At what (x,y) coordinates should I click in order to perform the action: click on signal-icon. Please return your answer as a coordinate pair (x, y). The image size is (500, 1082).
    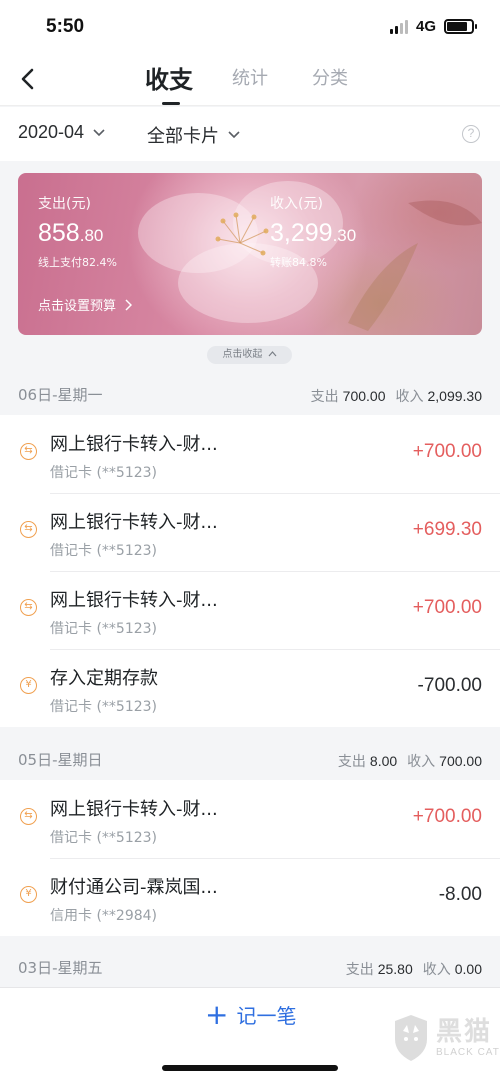
    Looking at the image, I should click on (398, 26).